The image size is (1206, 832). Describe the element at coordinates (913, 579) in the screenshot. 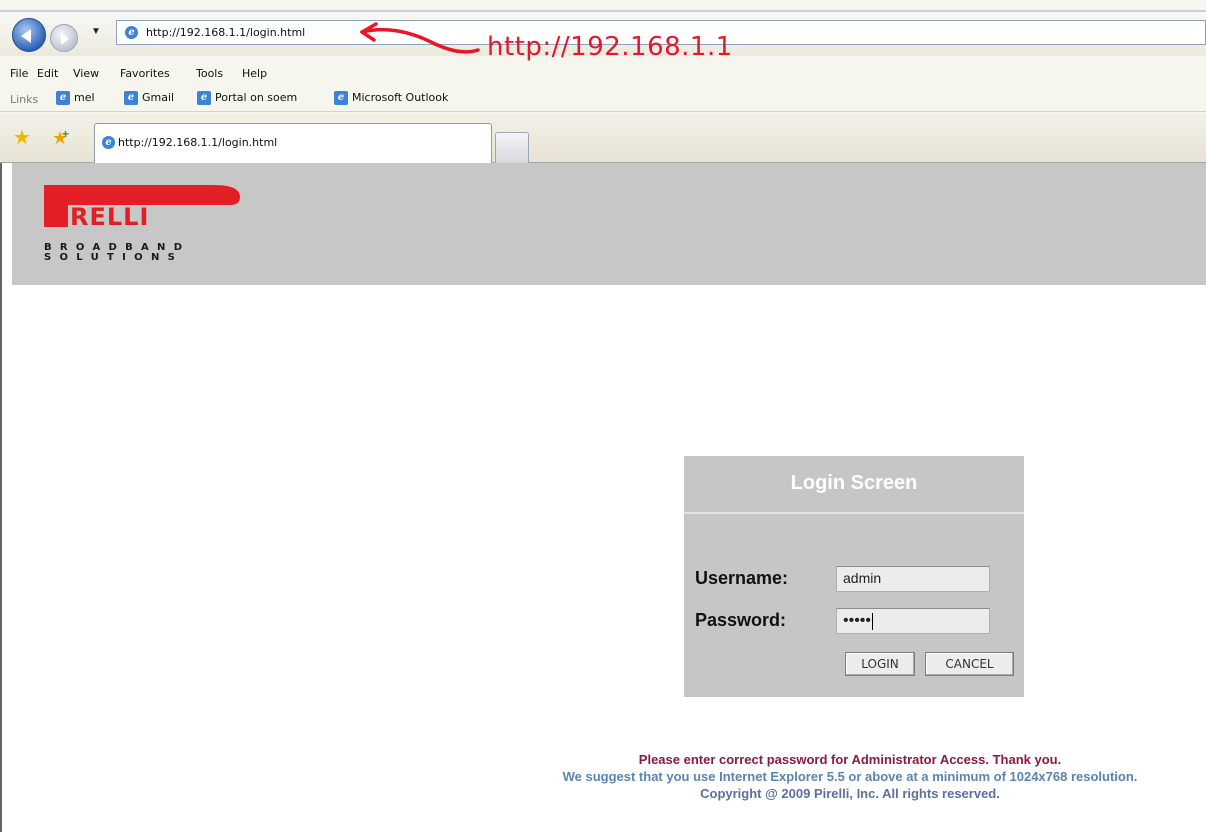

I see `username-input: admin` at that location.